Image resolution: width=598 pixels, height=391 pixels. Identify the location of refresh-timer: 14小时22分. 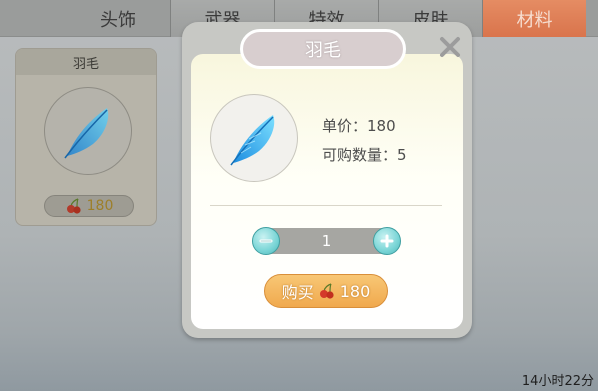
(557, 381).